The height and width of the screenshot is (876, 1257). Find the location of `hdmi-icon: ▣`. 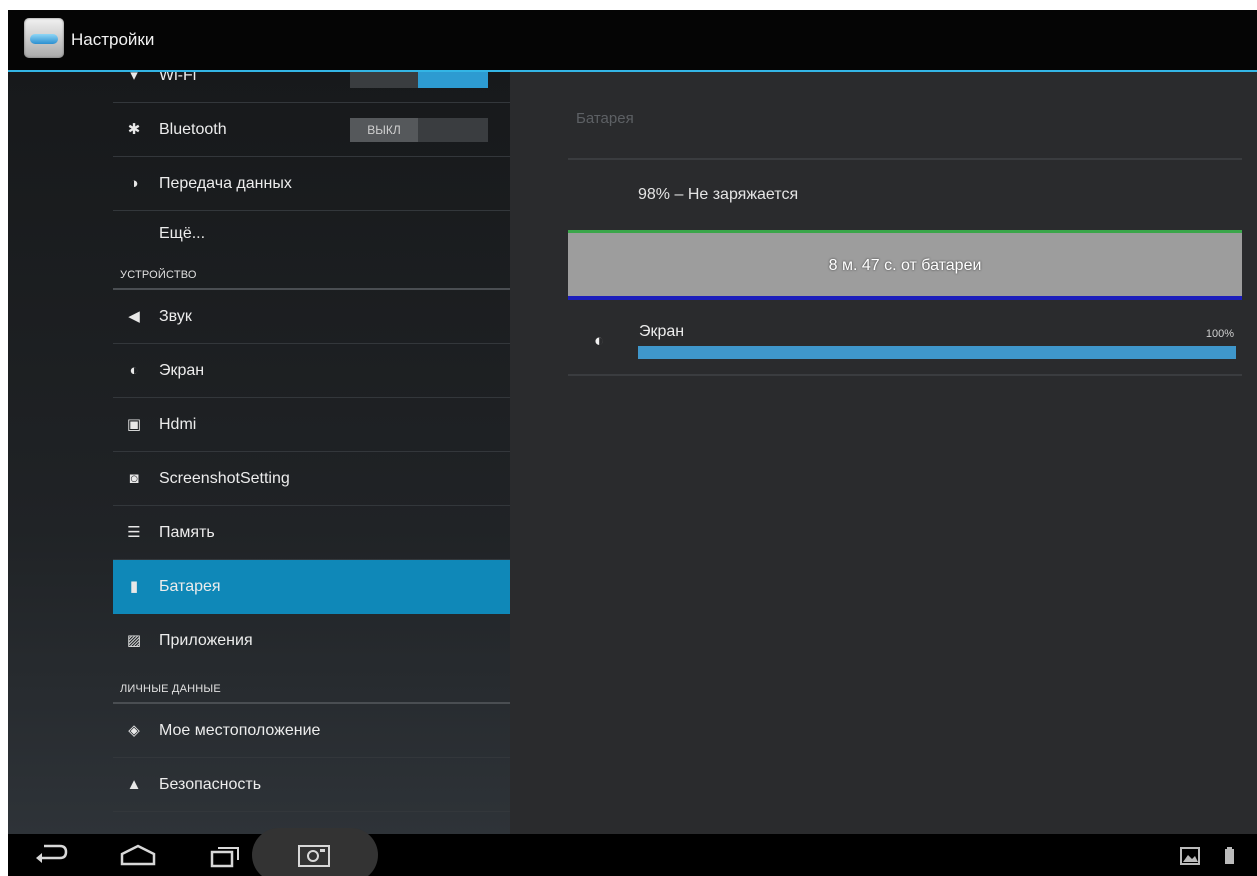

hdmi-icon: ▣ is located at coordinates (134, 424).